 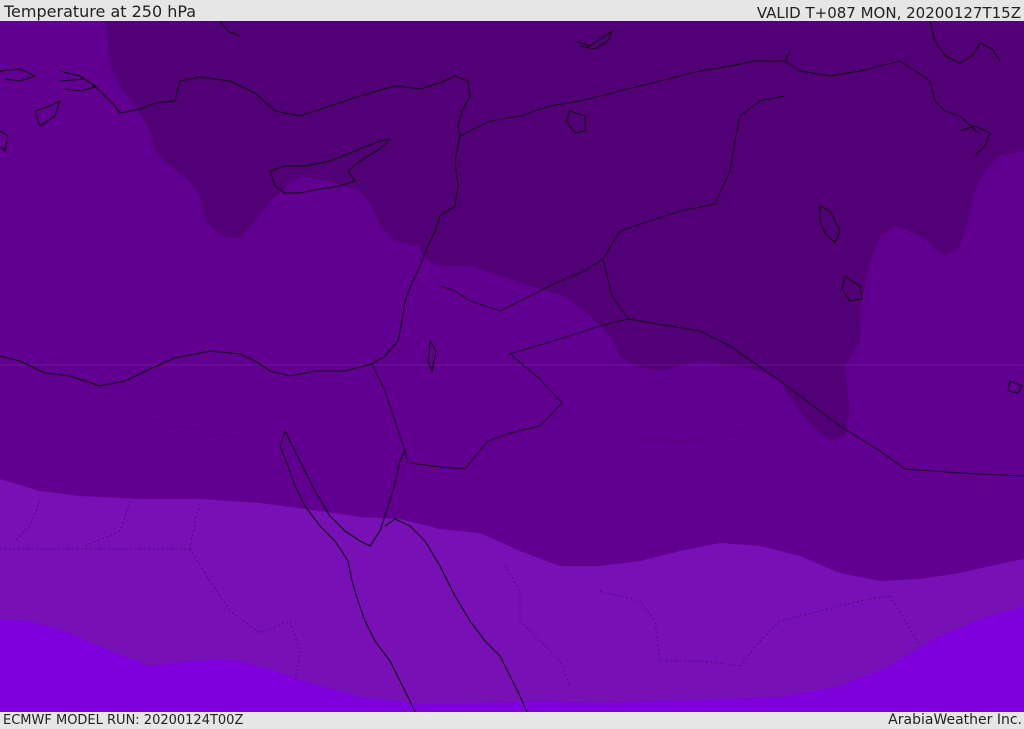 What do you see at coordinates (955, 720) in the screenshot?
I see `credit-label: ArabiaWeather Inc.` at bounding box center [955, 720].